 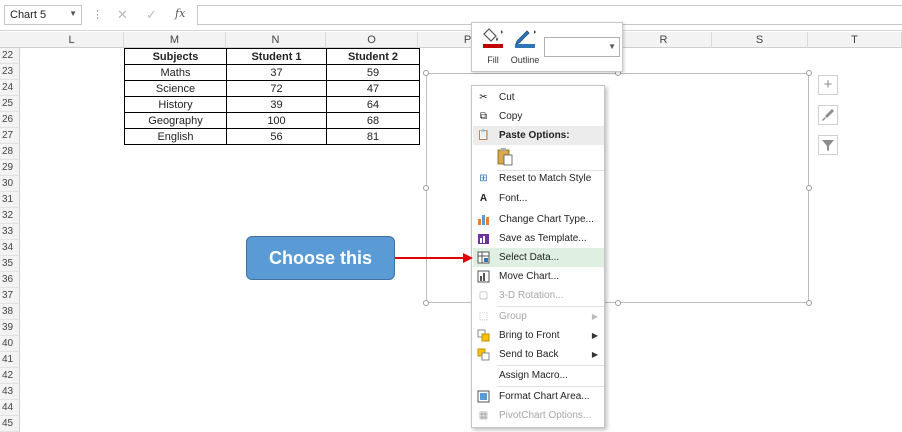 What do you see at coordinates (10, 232) in the screenshot?
I see `row-header: 33` at bounding box center [10, 232].